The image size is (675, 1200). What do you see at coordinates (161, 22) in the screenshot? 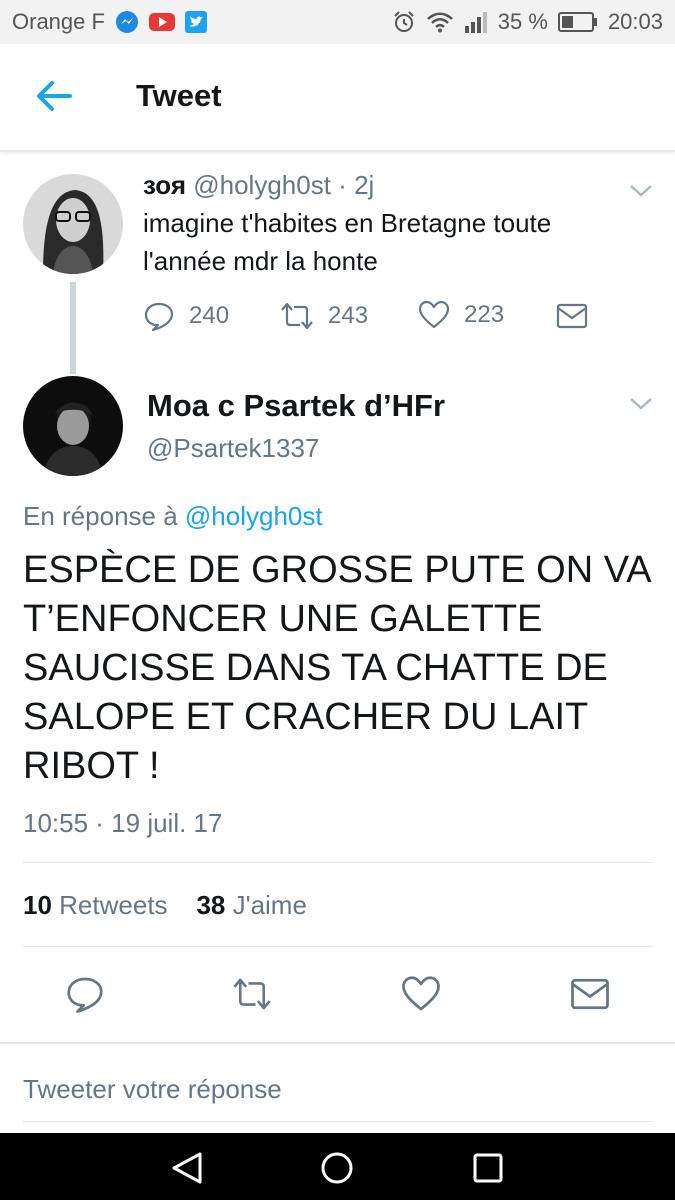
I see `youtube-icon` at bounding box center [161, 22].